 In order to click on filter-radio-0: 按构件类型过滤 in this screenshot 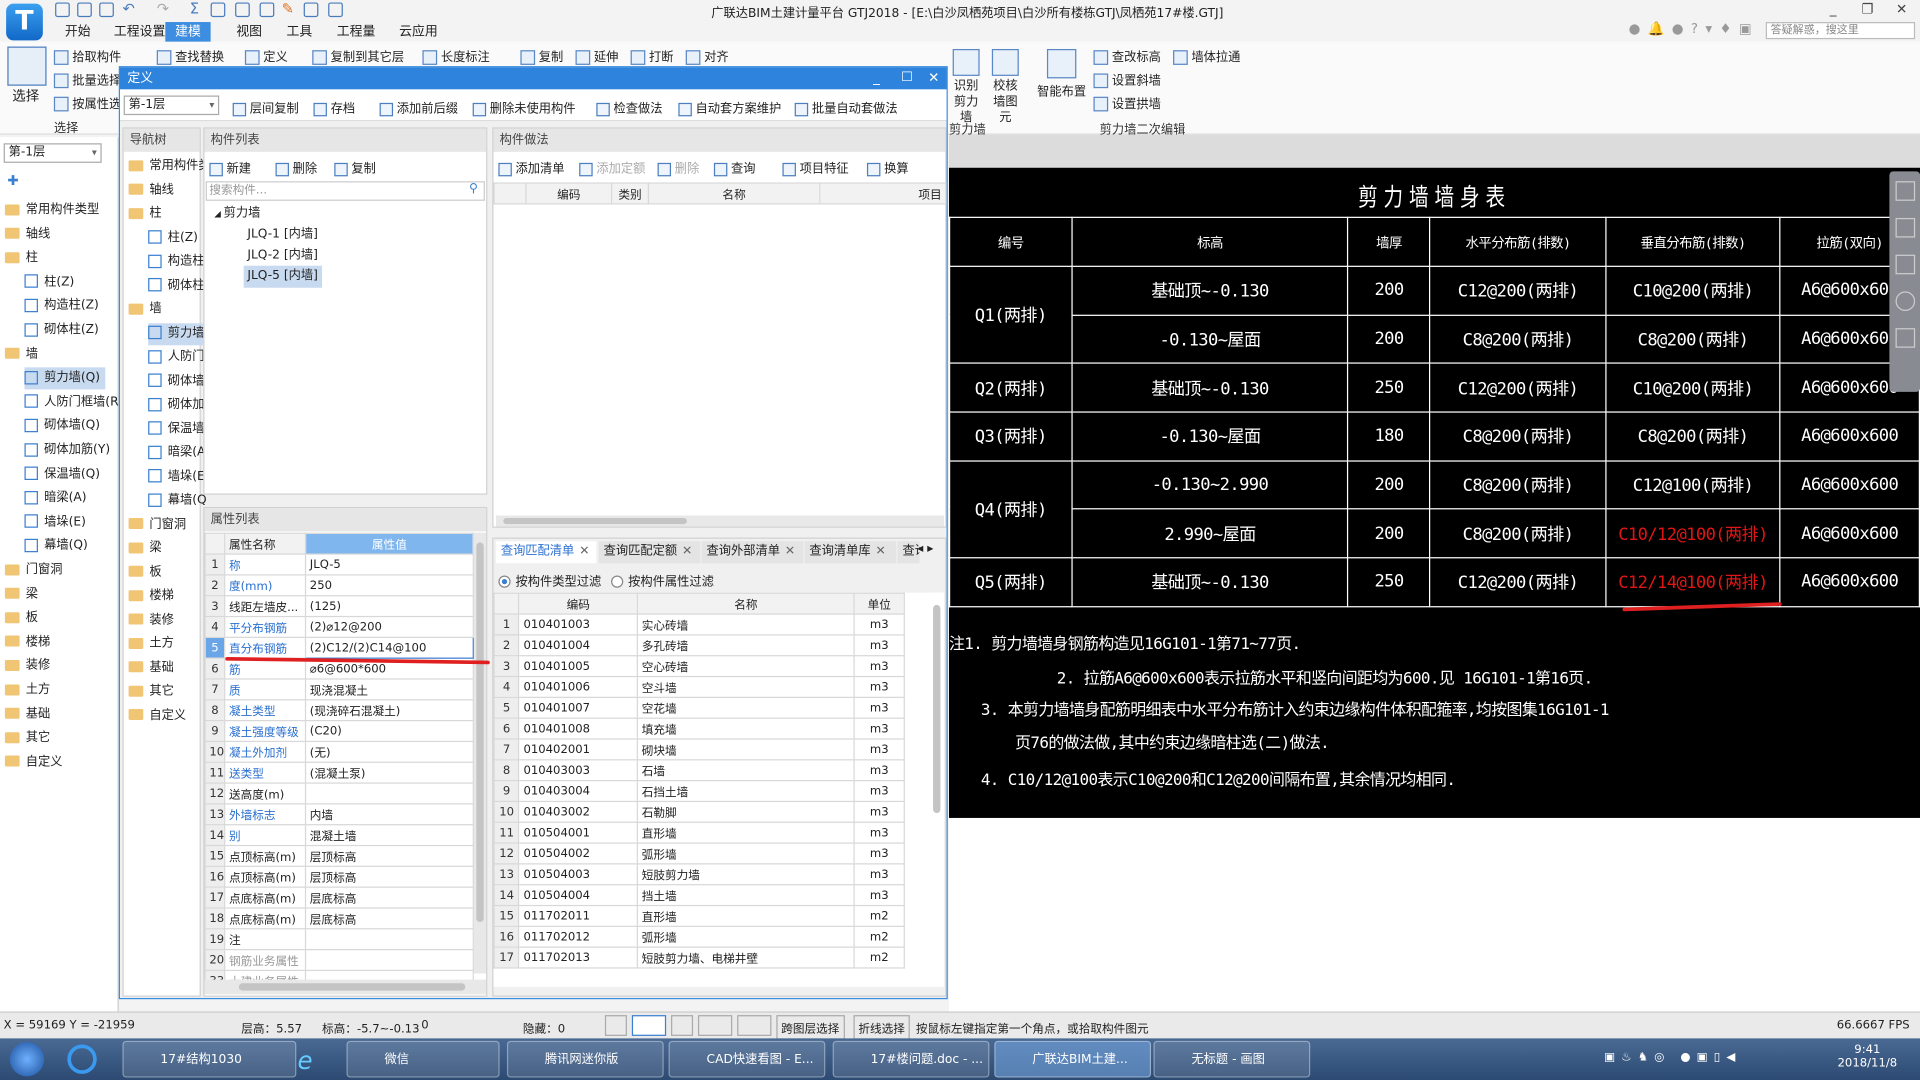, I will do `click(549, 580)`.